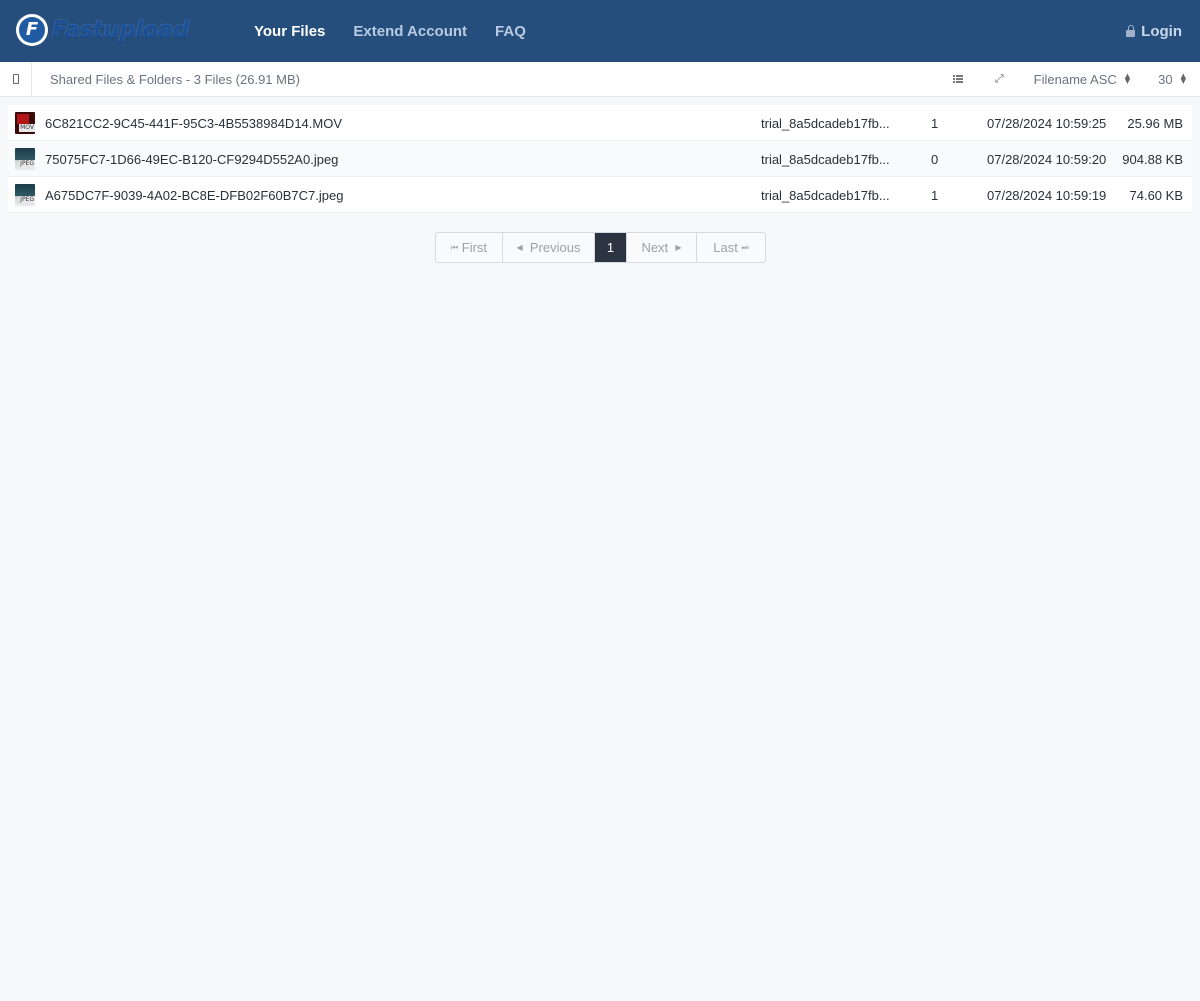 The width and height of the screenshot is (1200, 1001). What do you see at coordinates (1047, 195) in the screenshot?
I see `file-date: 07/28/2024 10:59:19` at bounding box center [1047, 195].